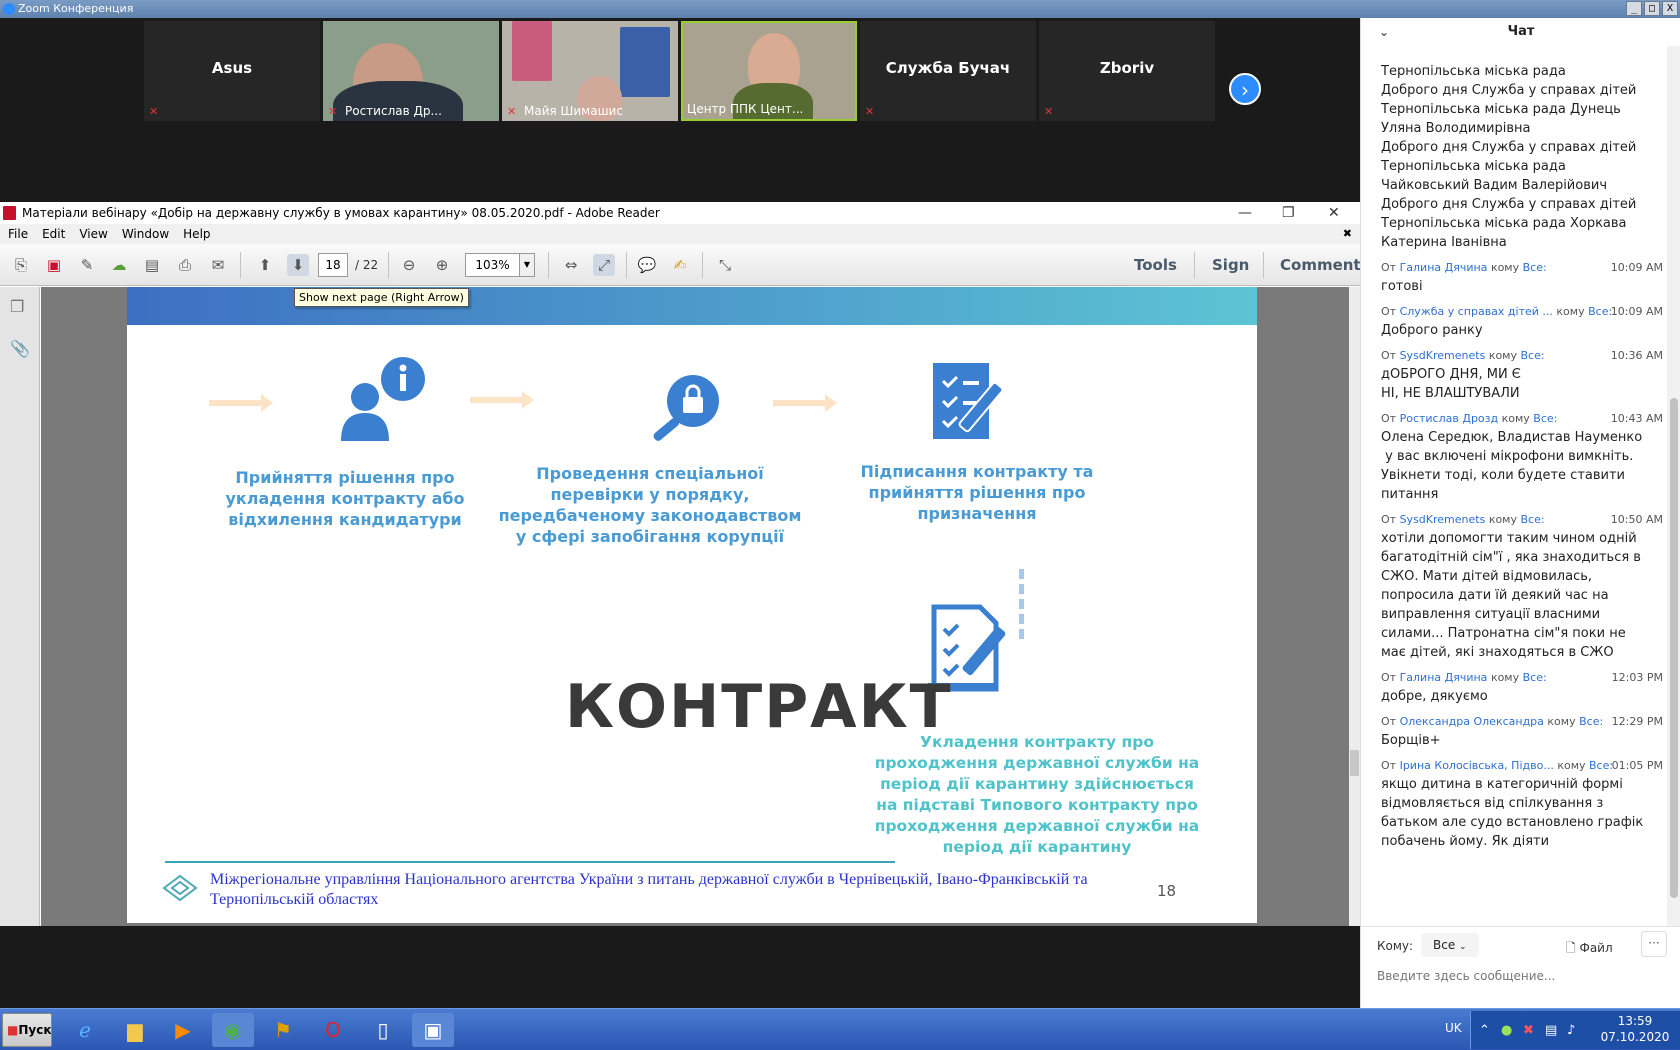 This screenshot has width=1680, height=1050. I want to click on reader-restore-button: ❐, so click(1288, 213).